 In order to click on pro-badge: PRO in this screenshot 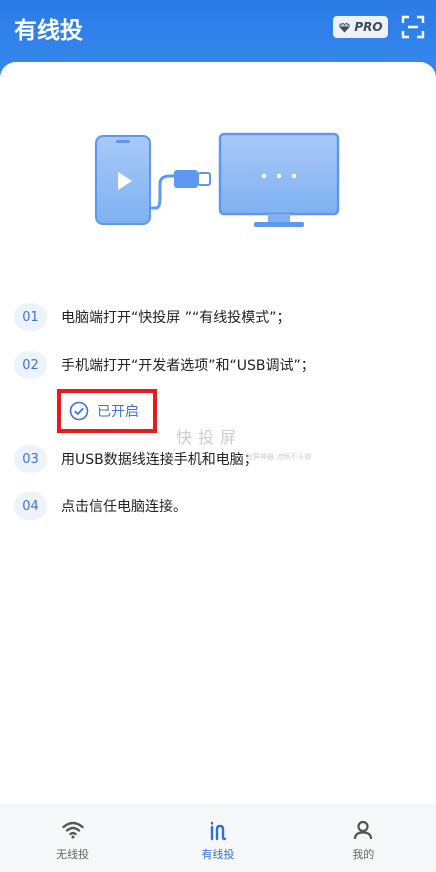, I will do `click(360, 27)`.